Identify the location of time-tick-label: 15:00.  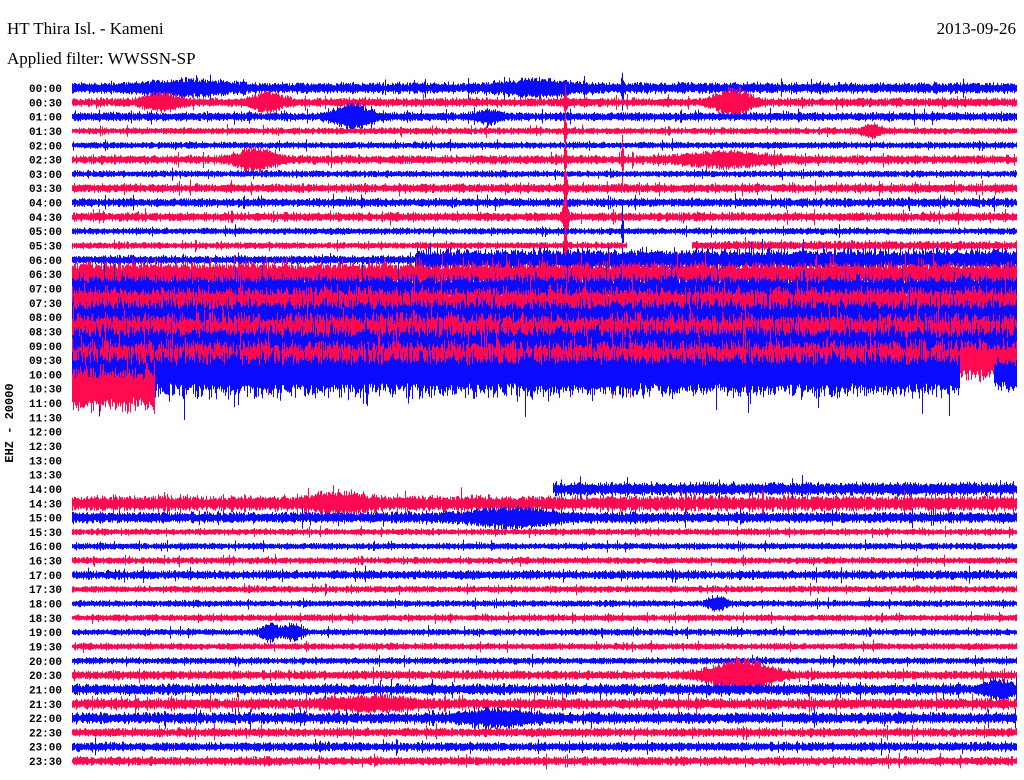
(45, 520).